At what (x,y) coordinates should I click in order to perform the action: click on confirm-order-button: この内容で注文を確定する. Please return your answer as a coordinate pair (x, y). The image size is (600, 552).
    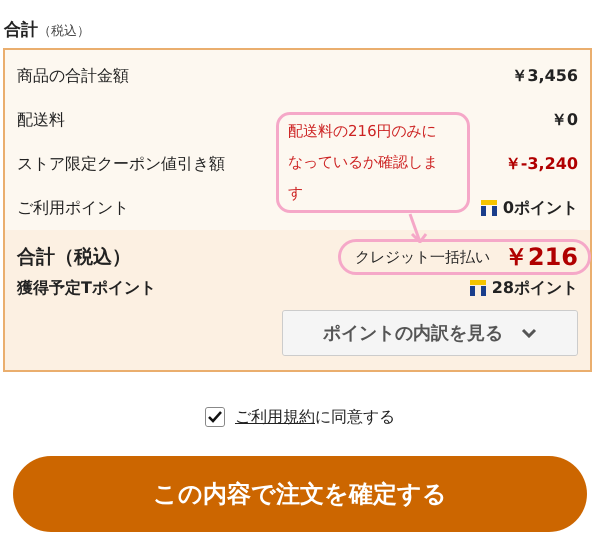
    Looking at the image, I should click on (300, 494).